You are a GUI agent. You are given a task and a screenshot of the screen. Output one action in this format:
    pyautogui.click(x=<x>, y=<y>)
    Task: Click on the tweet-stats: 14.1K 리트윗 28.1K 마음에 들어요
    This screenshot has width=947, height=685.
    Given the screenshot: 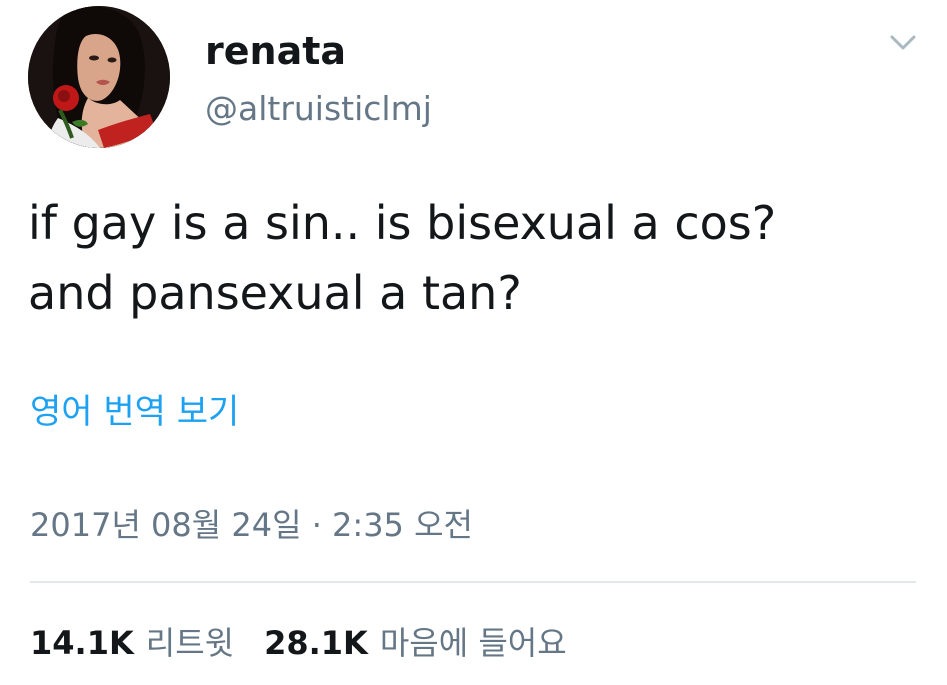 What is the action you would take?
    pyautogui.click(x=313, y=643)
    